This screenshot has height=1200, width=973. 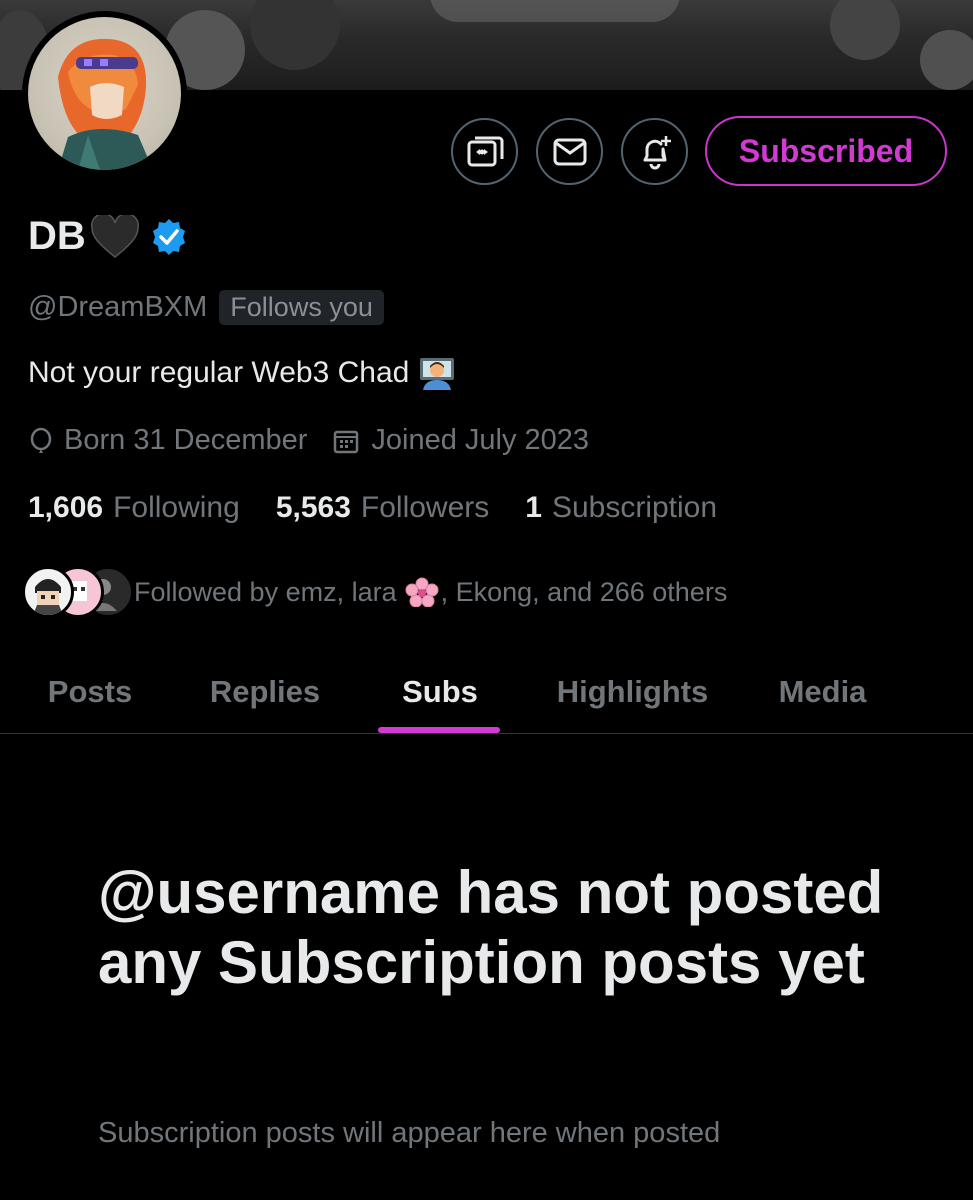 What do you see at coordinates (57, 236) in the screenshot?
I see `display-name: DB` at bounding box center [57, 236].